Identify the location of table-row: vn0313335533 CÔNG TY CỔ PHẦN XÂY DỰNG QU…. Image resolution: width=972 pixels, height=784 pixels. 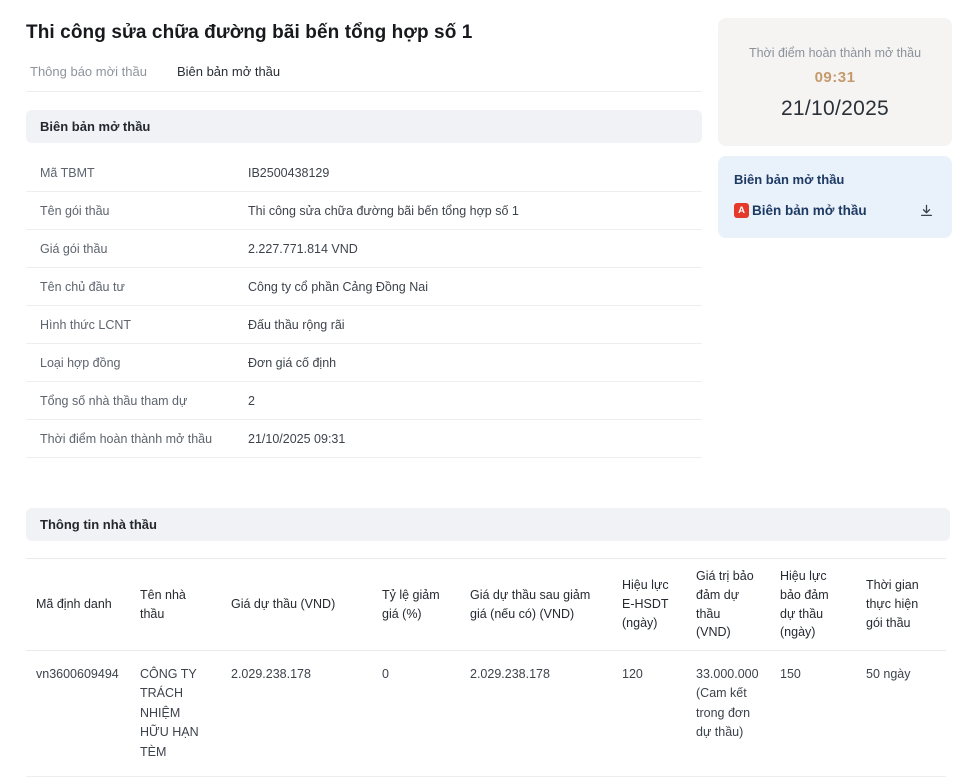
(486, 780).